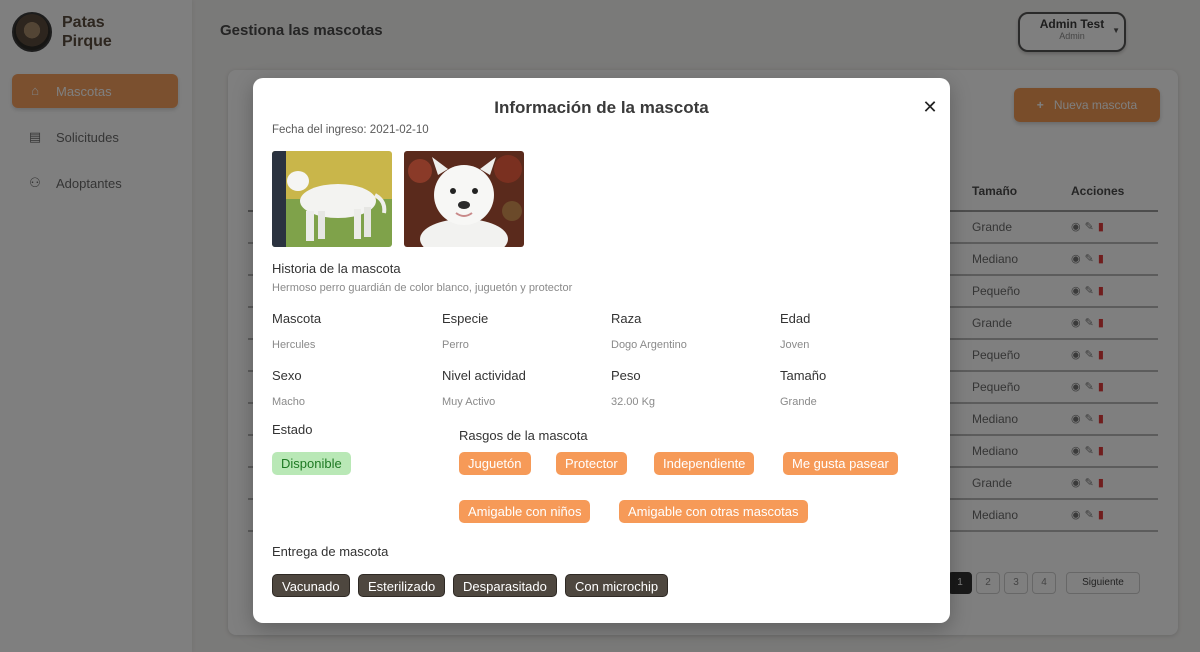 The height and width of the screenshot is (652, 1200). What do you see at coordinates (289, 402) in the screenshot?
I see `field-value: Macho` at bounding box center [289, 402].